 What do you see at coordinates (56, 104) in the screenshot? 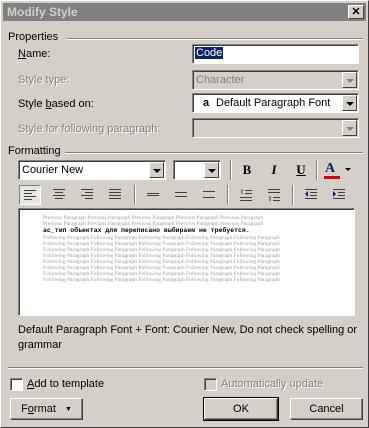
I see `style-based-on-label: Style based on:` at bounding box center [56, 104].